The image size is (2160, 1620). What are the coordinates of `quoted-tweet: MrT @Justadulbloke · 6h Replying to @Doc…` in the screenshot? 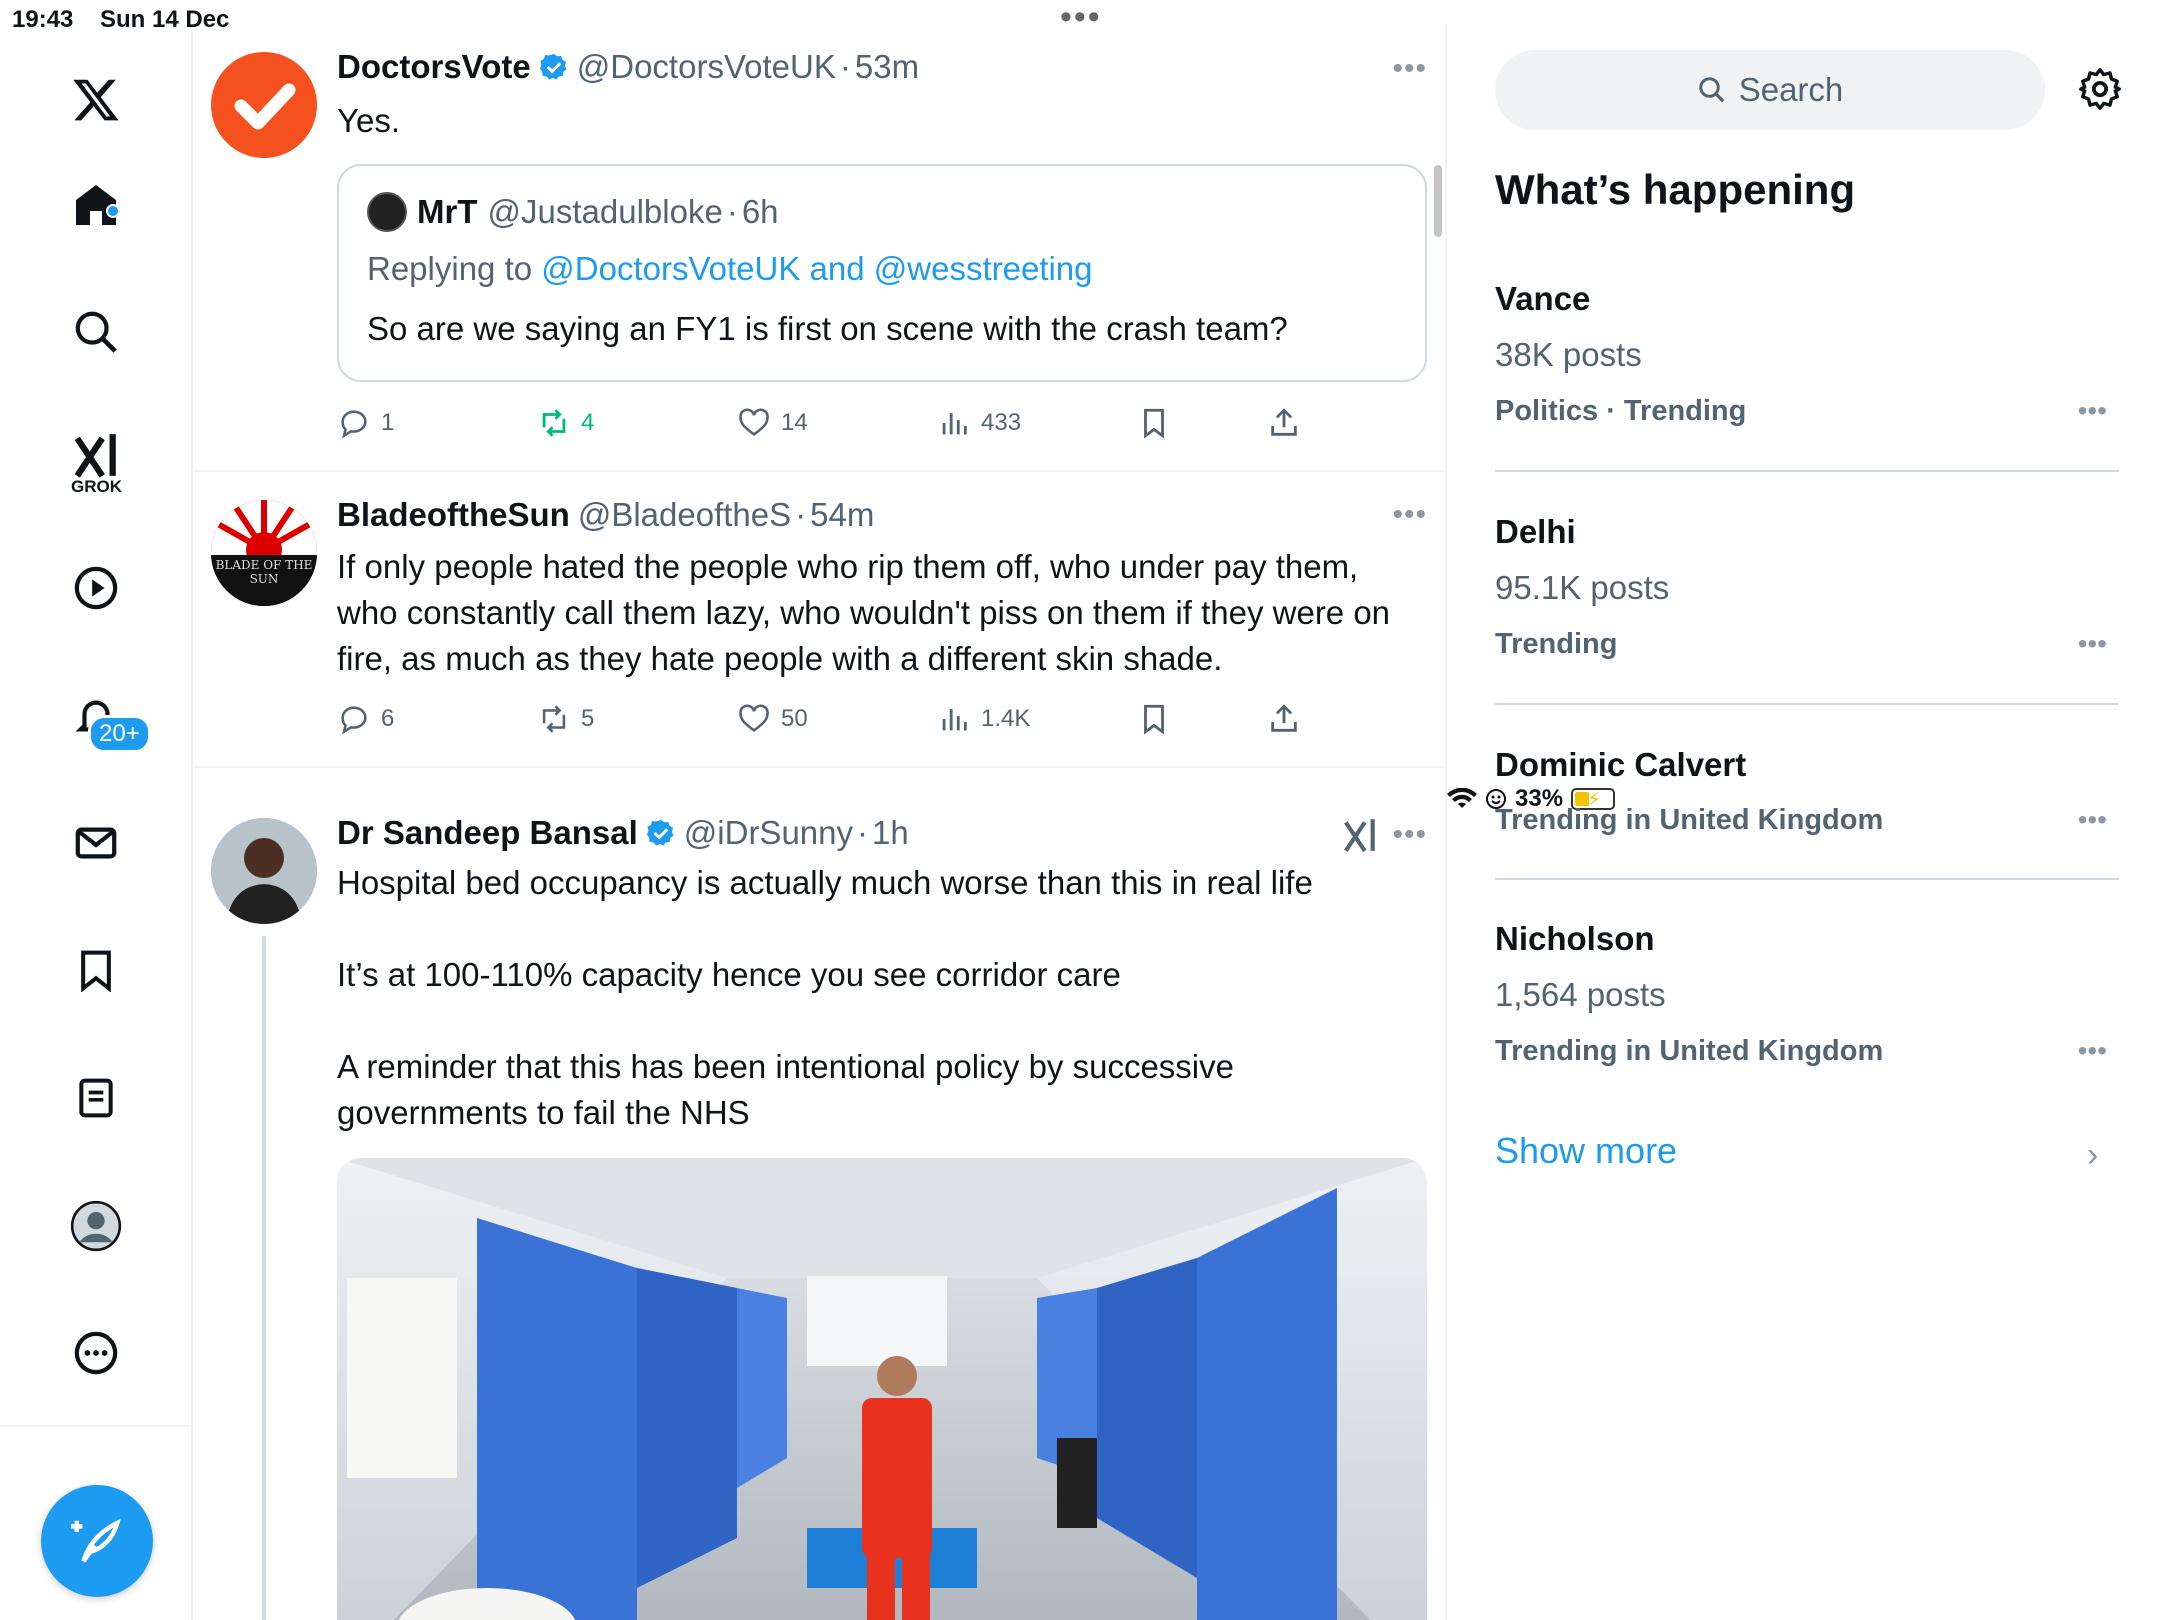 It's located at (882, 273).